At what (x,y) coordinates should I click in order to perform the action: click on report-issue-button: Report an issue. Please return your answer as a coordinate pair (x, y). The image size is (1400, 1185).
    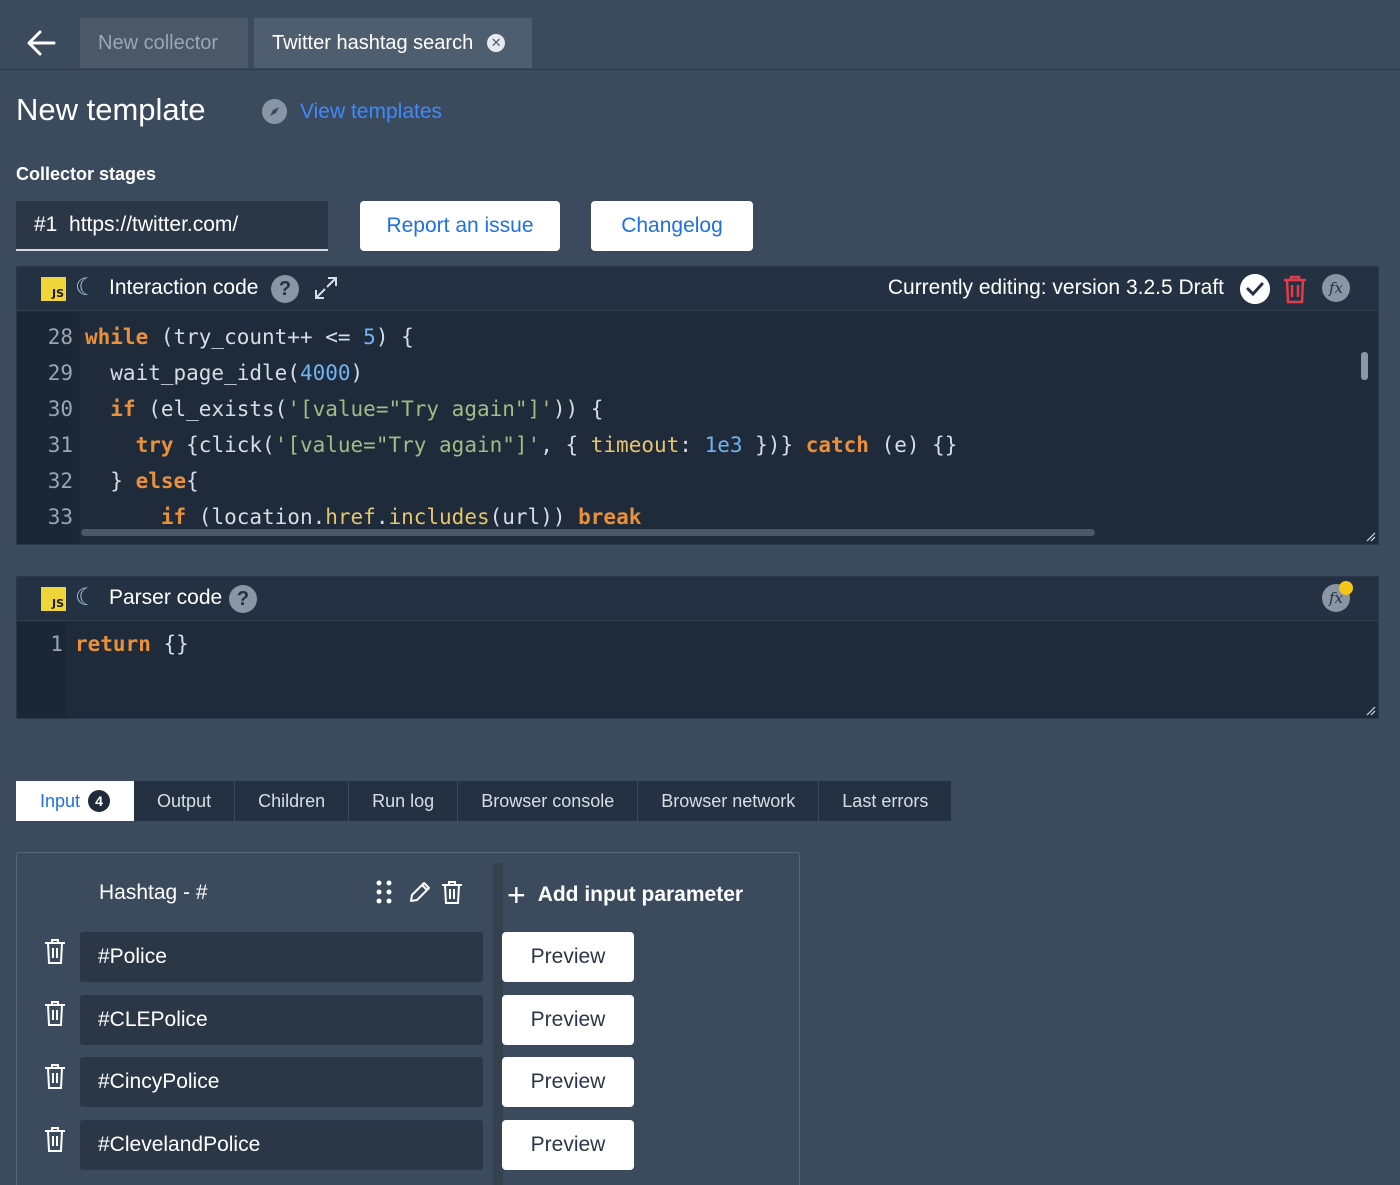
    Looking at the image, I should click on (460, 226).